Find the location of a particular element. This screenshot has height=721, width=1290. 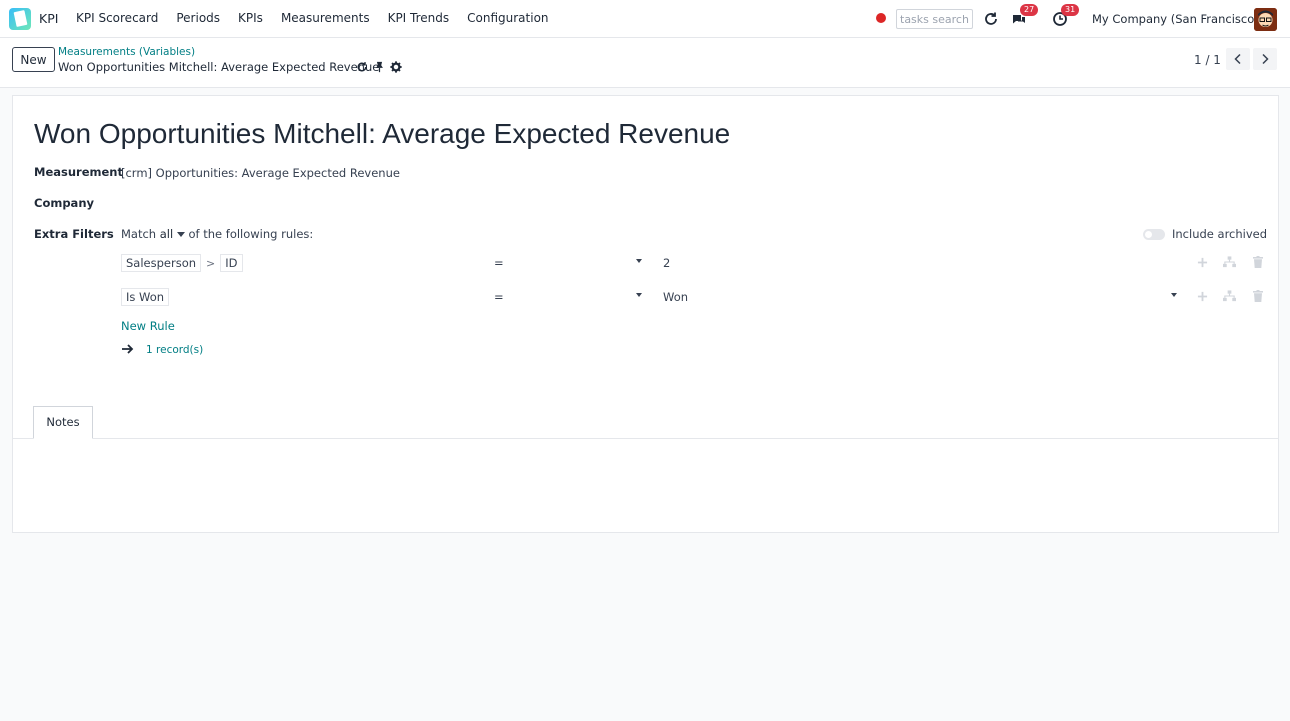

chevron-left-icon is located at coordinates (1237, 59).